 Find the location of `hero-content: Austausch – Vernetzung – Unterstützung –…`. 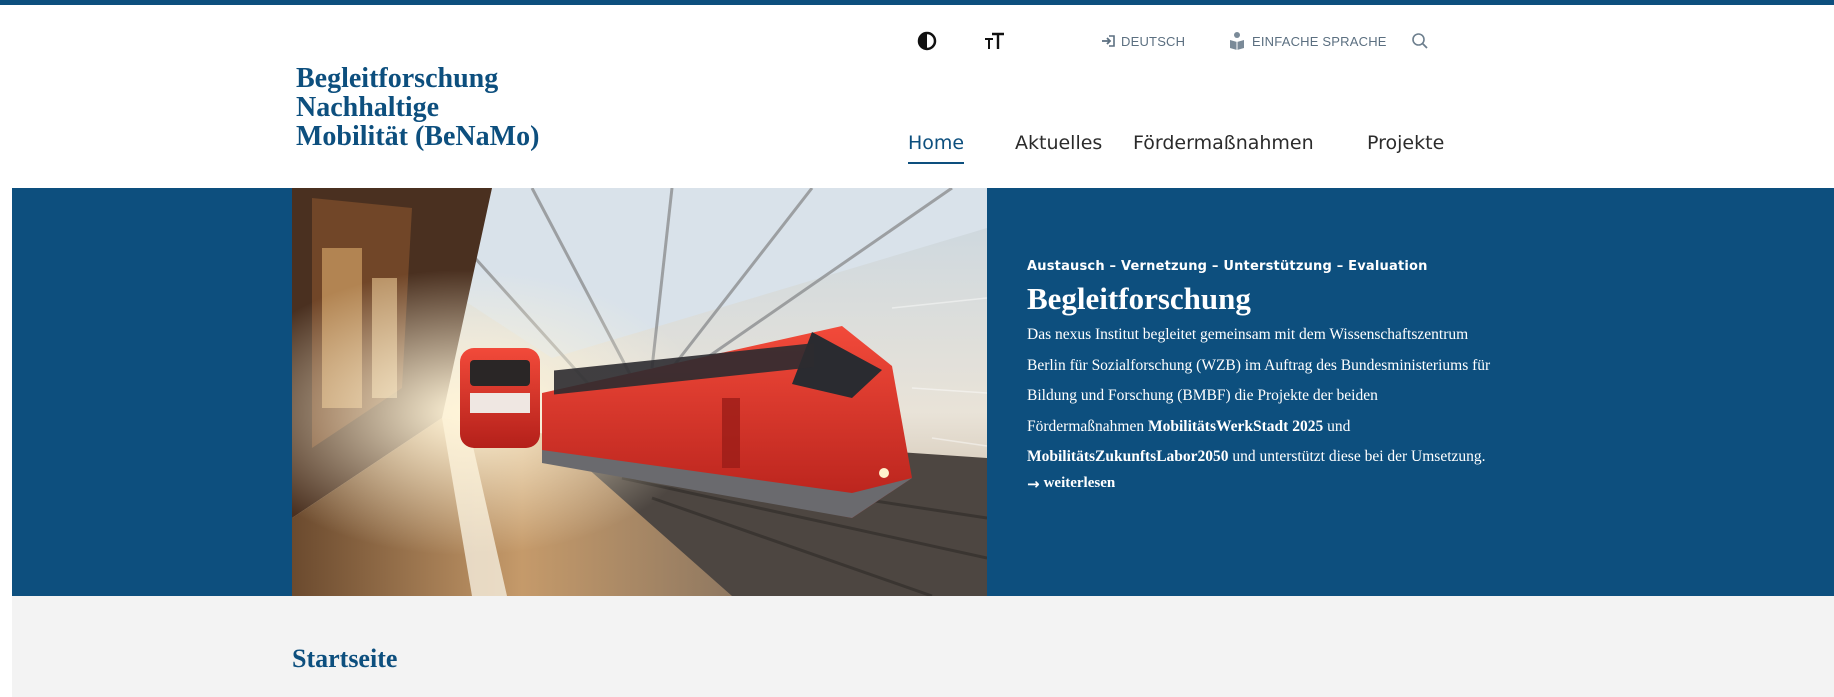

hero-content: Austausch – Vernetzung – Unterstützung –… is located at coordinates (1262, 376).